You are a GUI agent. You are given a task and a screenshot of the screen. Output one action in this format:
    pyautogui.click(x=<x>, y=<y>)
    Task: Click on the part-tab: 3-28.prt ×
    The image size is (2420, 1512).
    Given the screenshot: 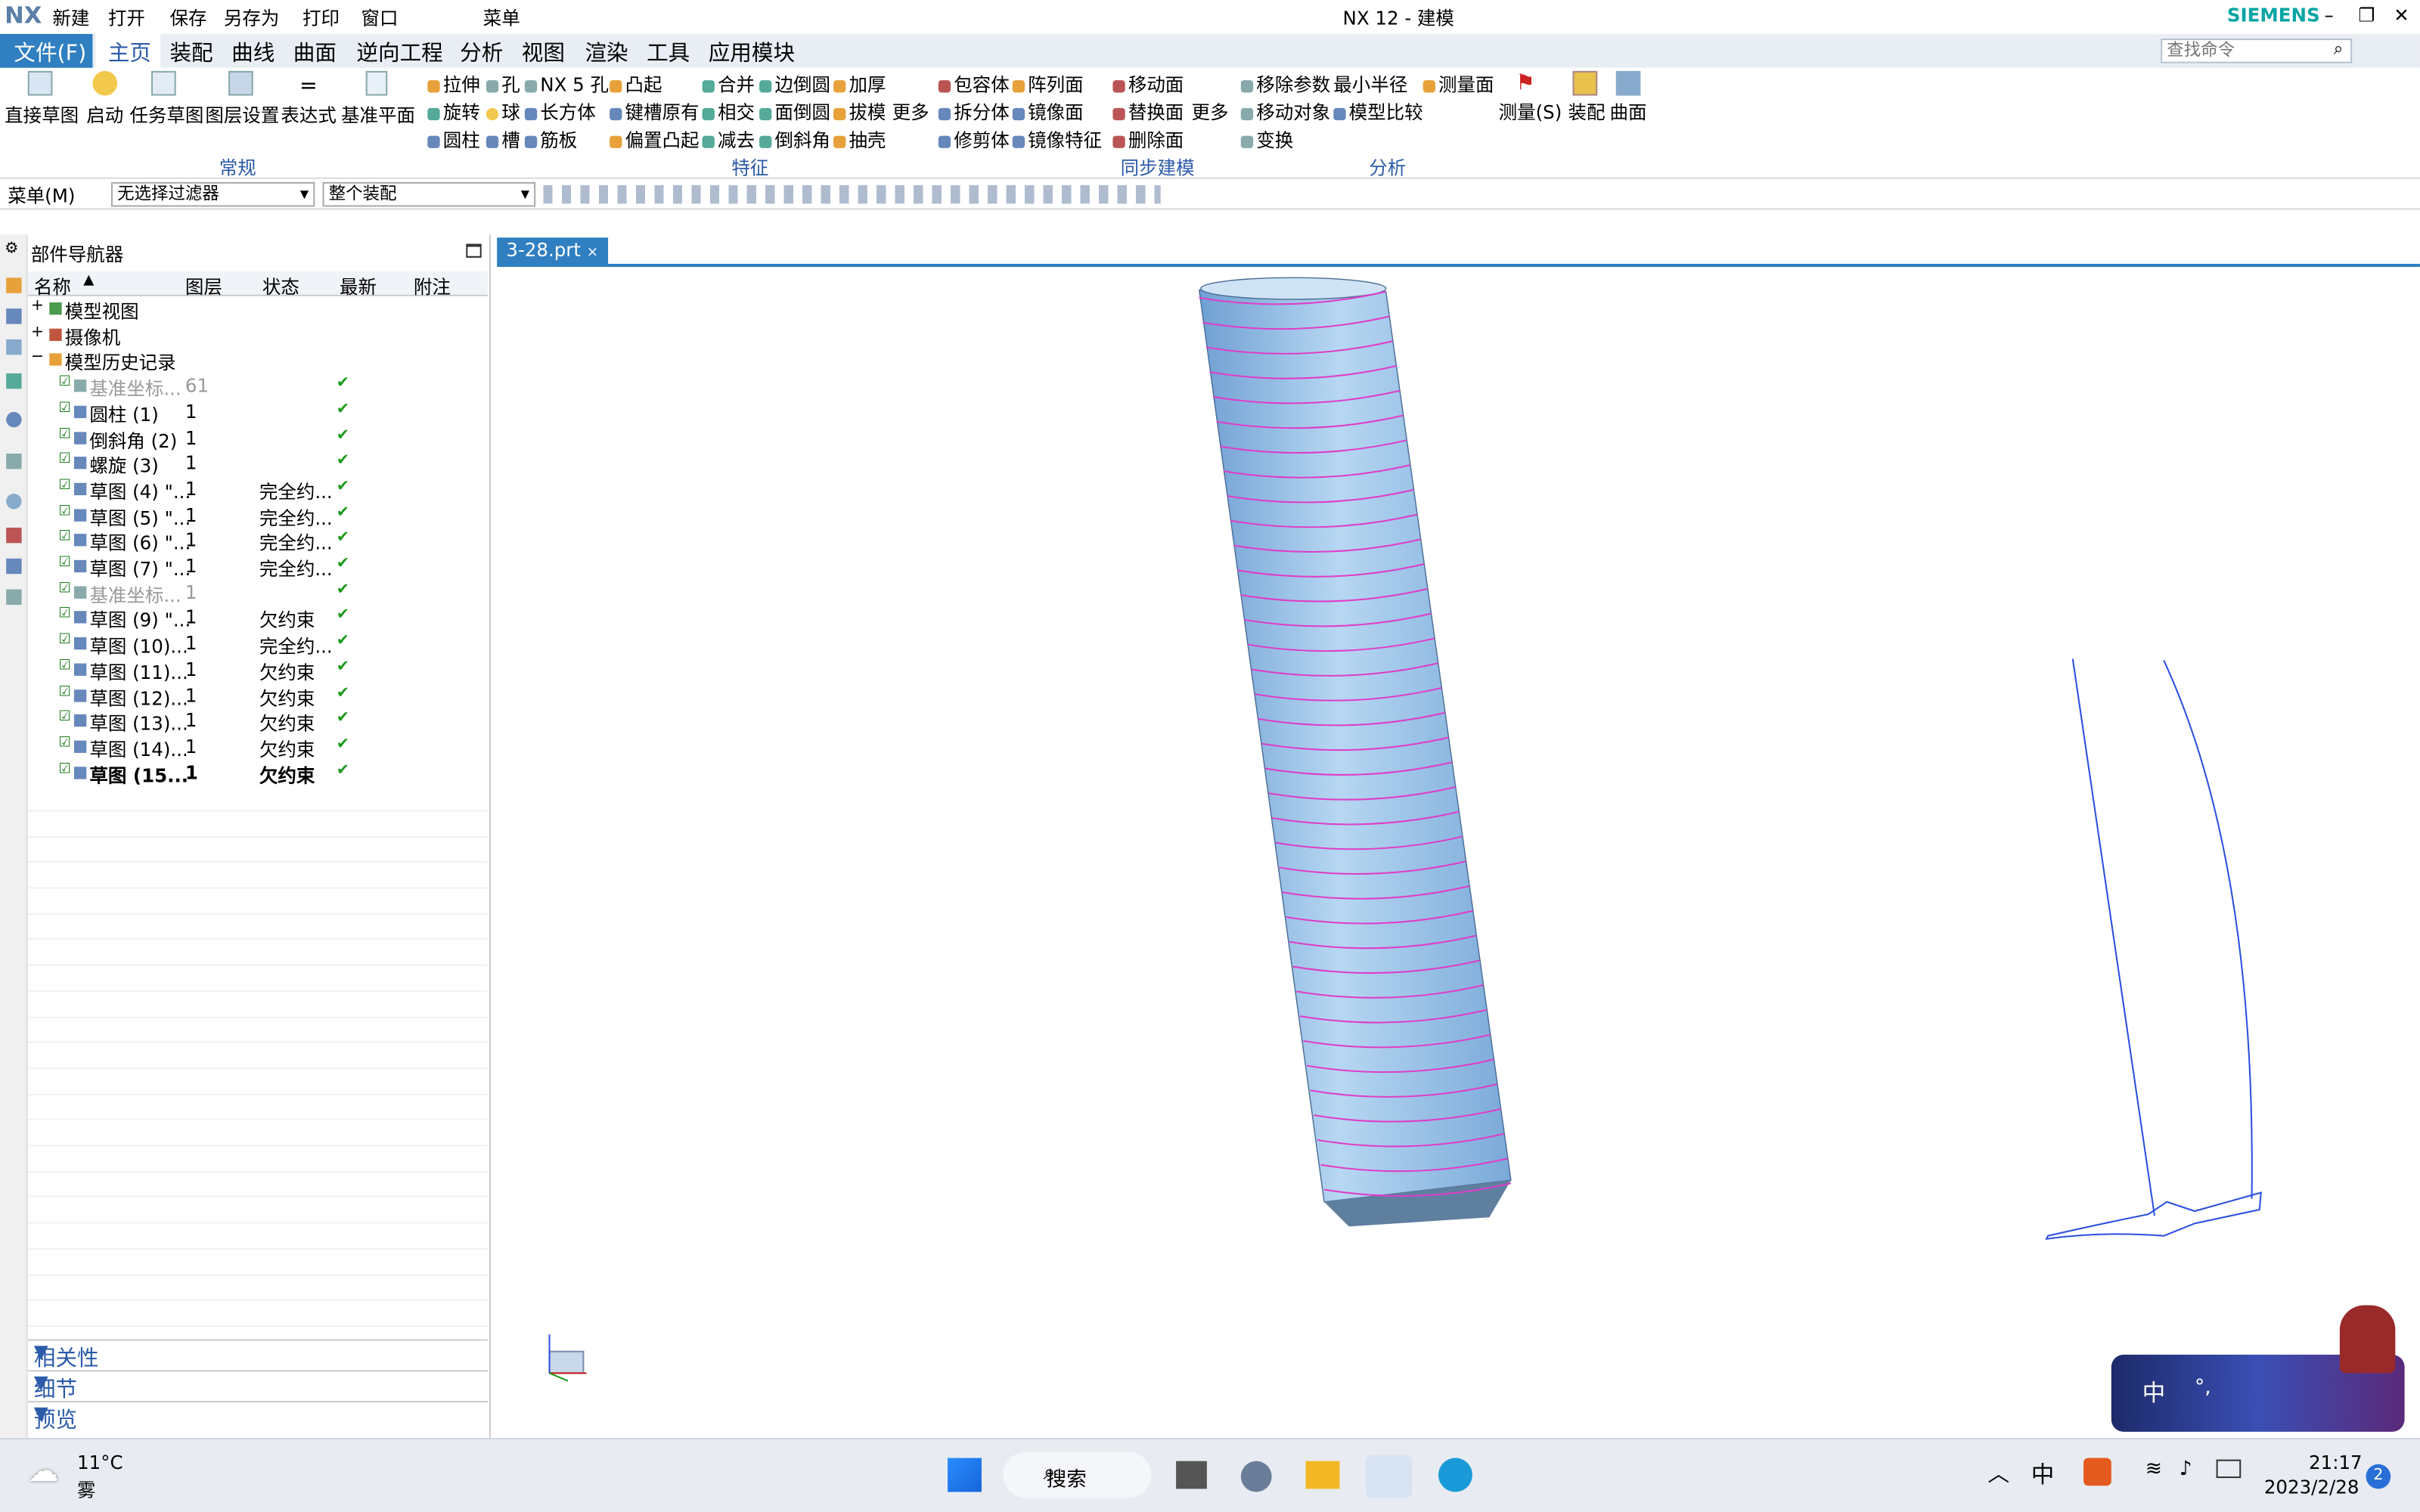 What is the action you would take?
    pyautogui.click(x=552, y=251)
    